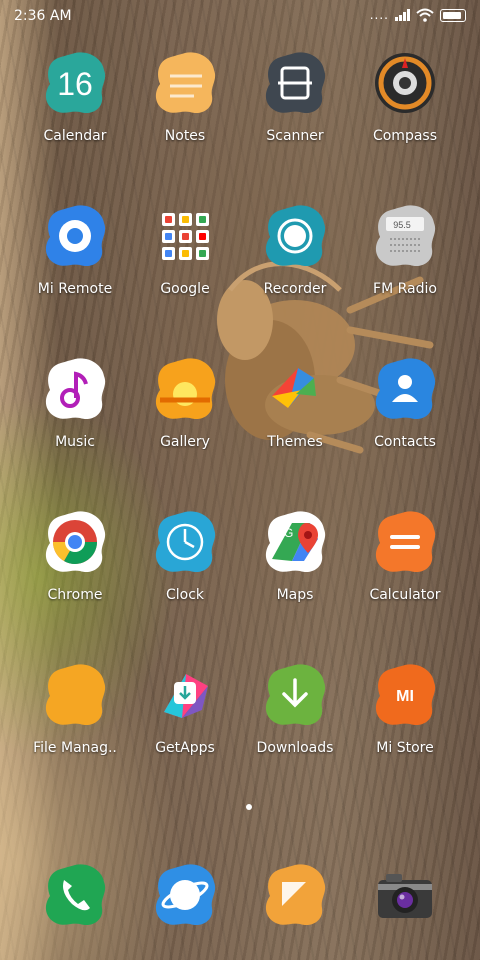  I want to click on getapps-icon, so click(185, 695).